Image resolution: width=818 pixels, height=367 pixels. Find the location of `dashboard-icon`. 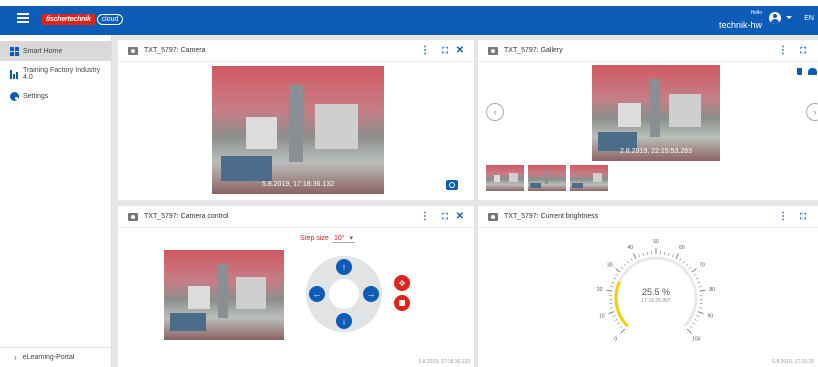

dashboard-icon is located at coordinates (14, 51).